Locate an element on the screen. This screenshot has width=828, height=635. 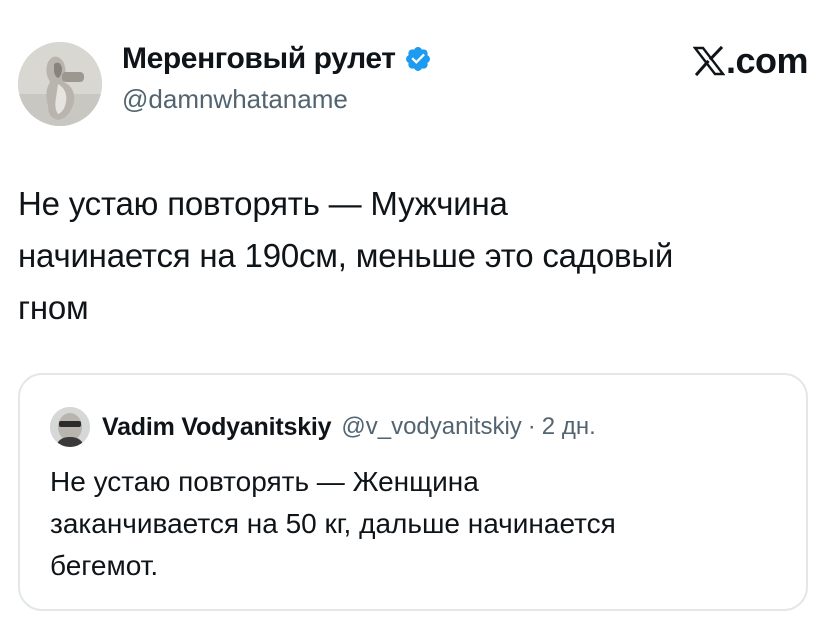
author-avatar-image is located at coordinates (60, 84).